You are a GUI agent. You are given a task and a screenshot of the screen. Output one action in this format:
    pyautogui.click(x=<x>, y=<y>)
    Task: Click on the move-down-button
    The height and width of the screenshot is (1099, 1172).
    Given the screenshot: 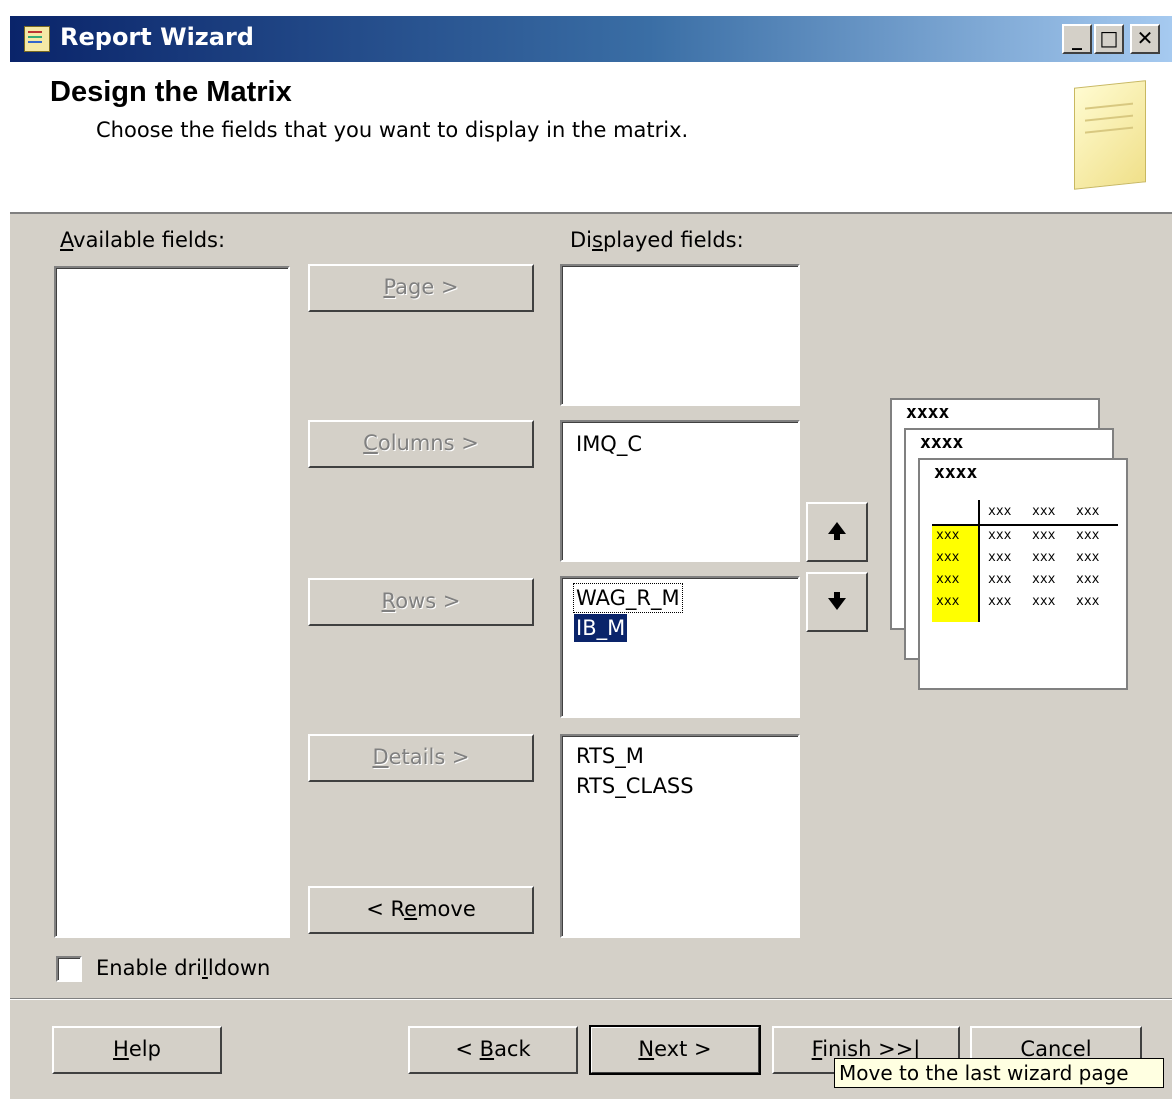 What is the action you would take?
    pyautogui.click(x=837, y=602)
    